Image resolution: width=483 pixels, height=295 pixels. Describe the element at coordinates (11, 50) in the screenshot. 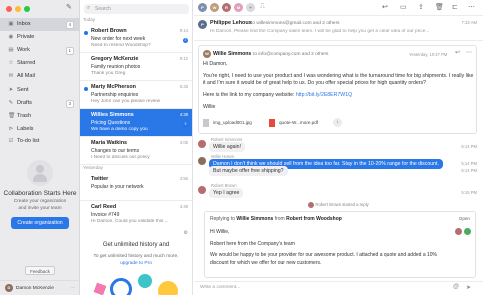

I see `work-icon: ▤` at that location.